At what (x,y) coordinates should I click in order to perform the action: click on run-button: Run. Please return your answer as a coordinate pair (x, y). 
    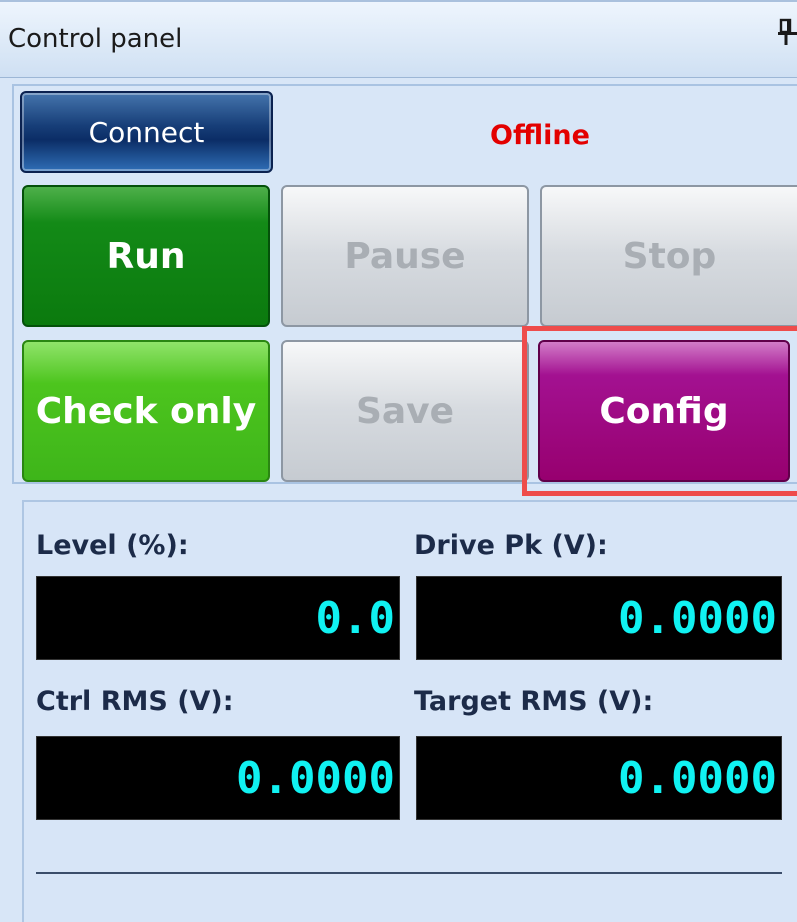
    Looking at the image, I should click on (146, 256).